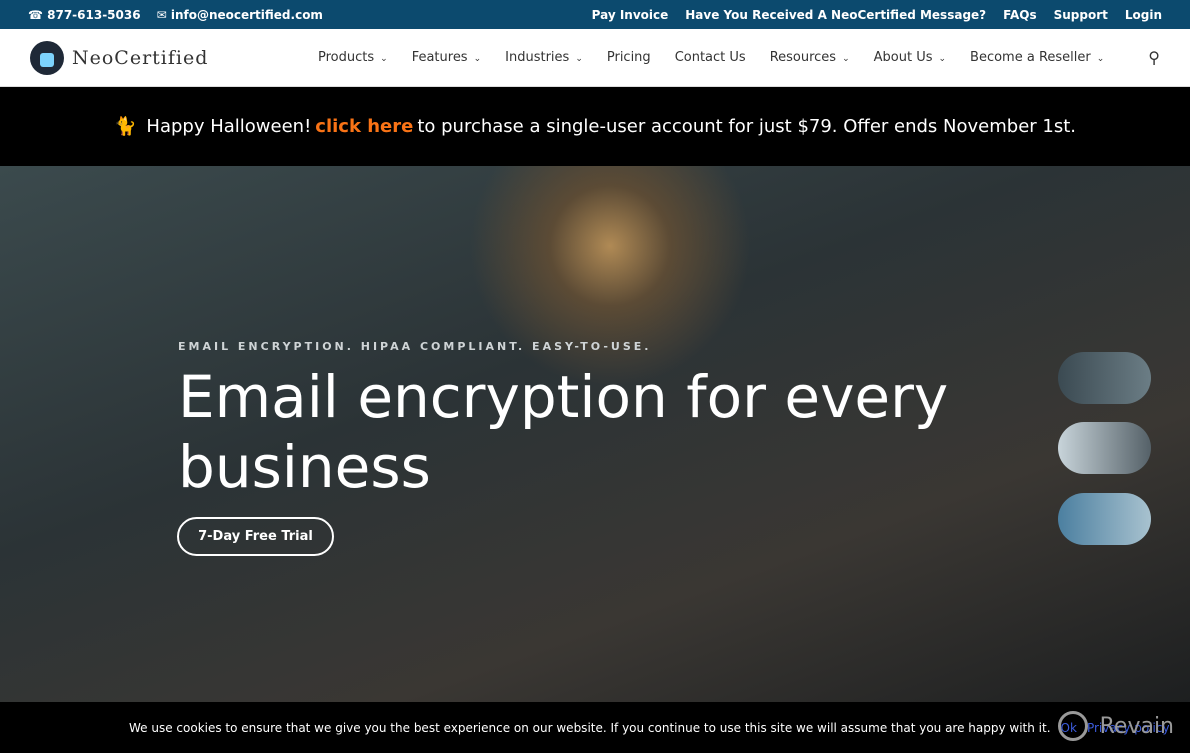 The height and width of the screenshot is (753, 1190). I want to click on watermark-text: Revain, so click(1136, 726).